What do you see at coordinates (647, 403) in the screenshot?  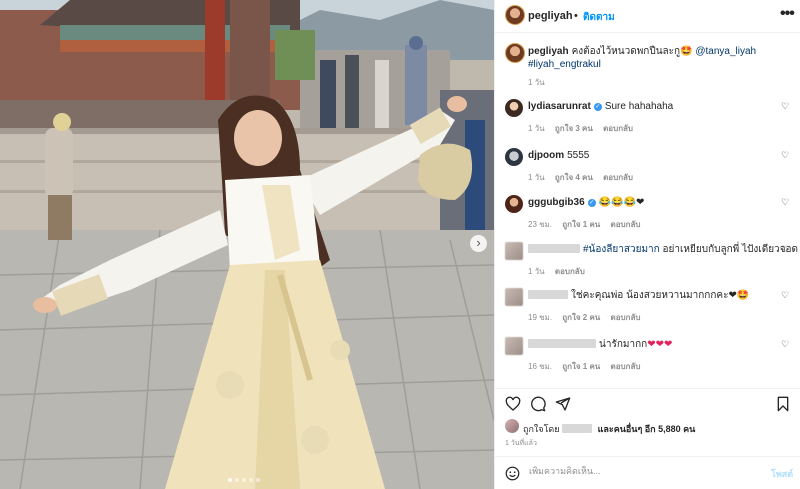 I see `post-actions-bar` at bounding box center [647, 403].